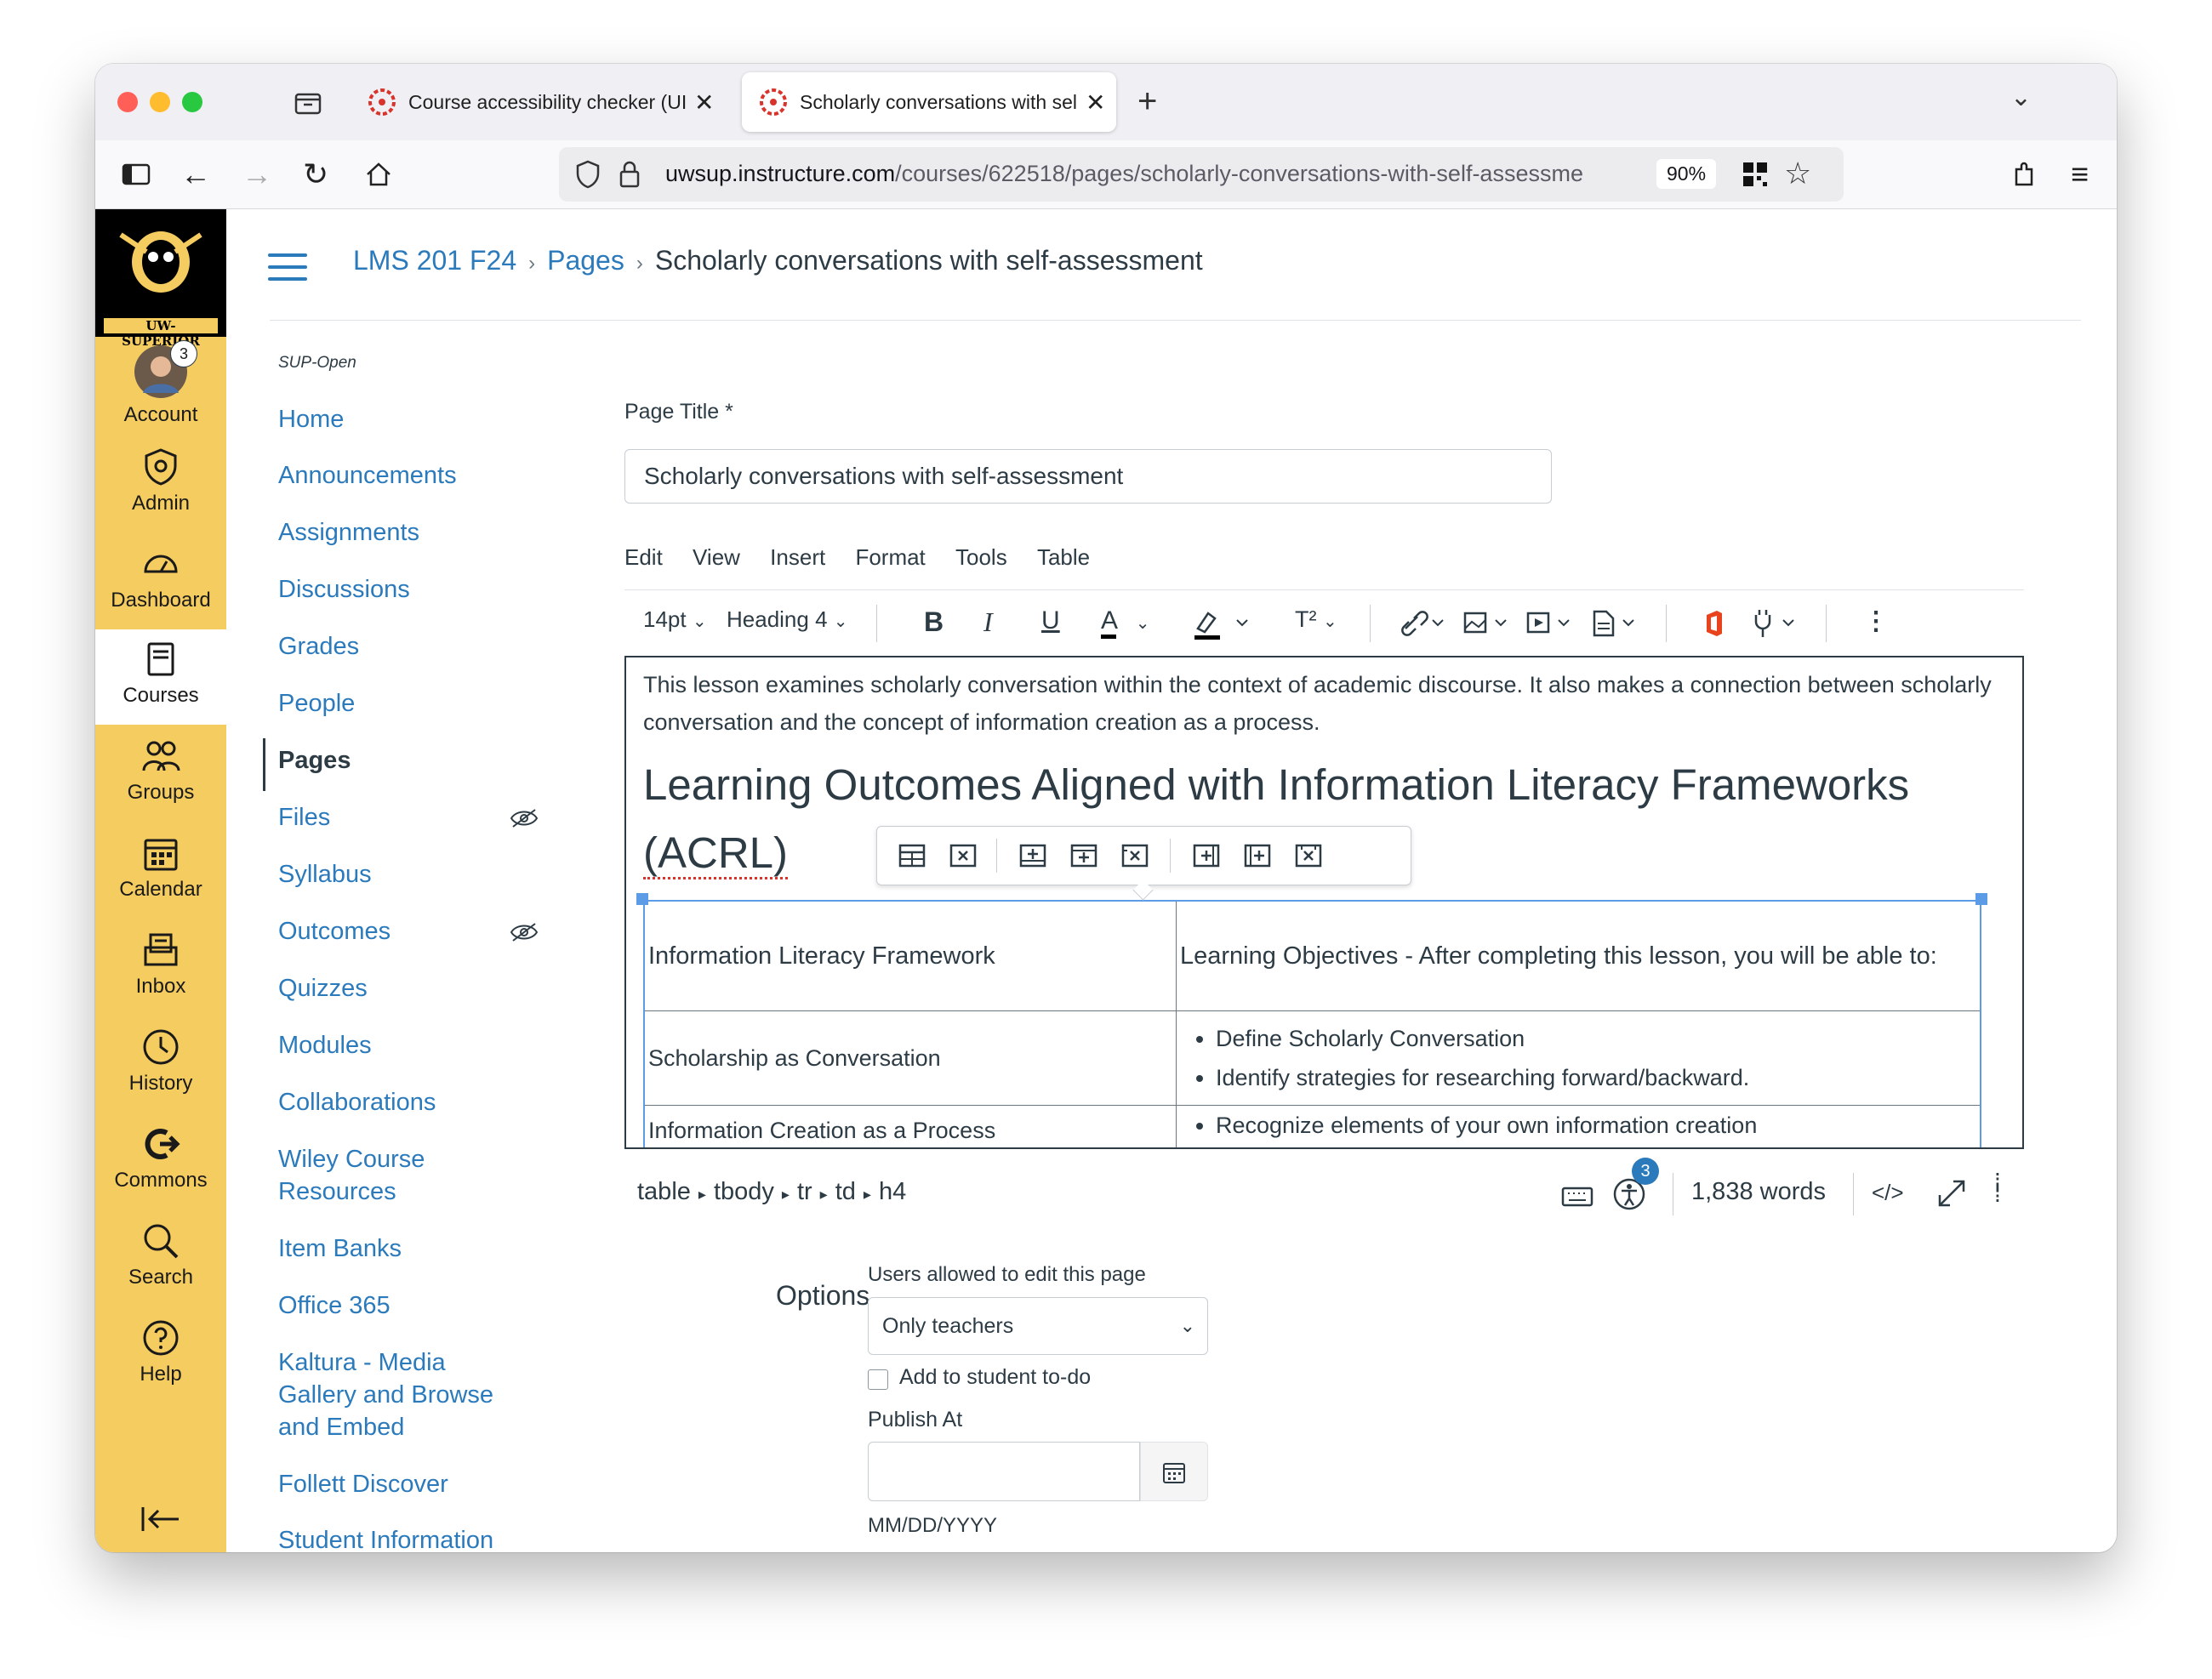 The width and height of the screenshot is (2212, 1679). Describe the element at coordinates (797, 557) in the screenshot. I see `menu-insert: Insert` at that location.